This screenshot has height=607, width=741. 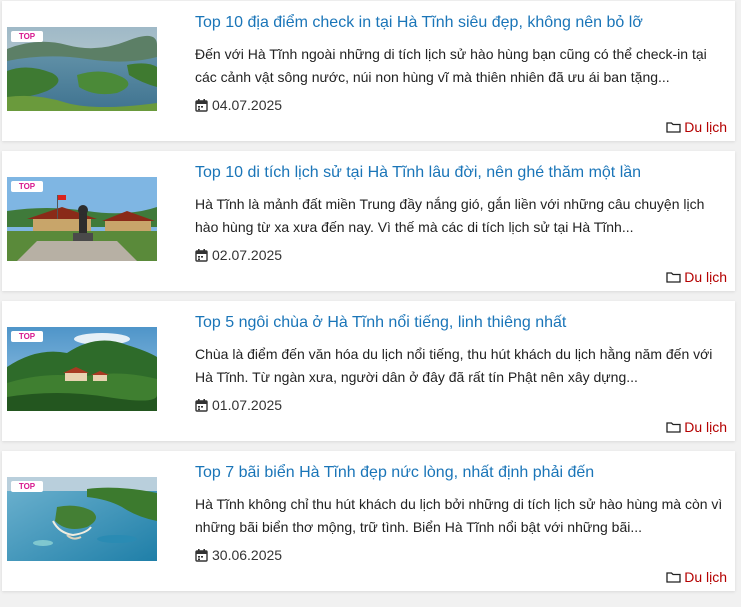 I want to click on post-date-text: 02.07.2025, so click(x=247, y=255).